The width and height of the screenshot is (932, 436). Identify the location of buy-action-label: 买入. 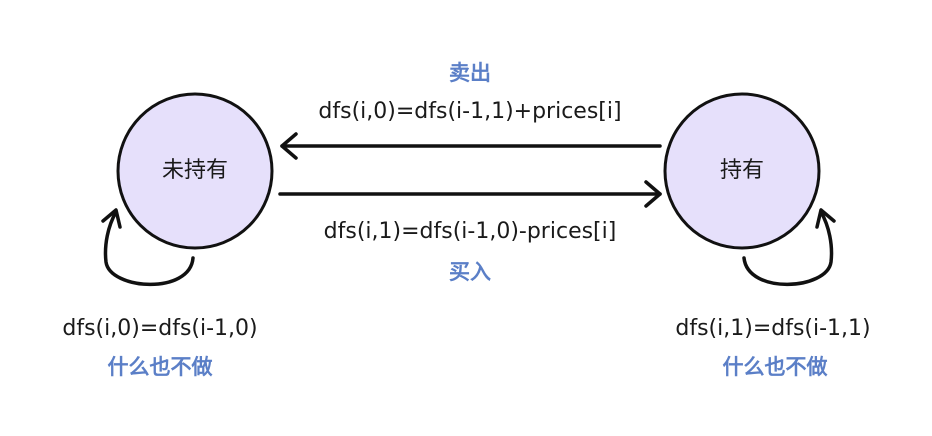
(470, 272).